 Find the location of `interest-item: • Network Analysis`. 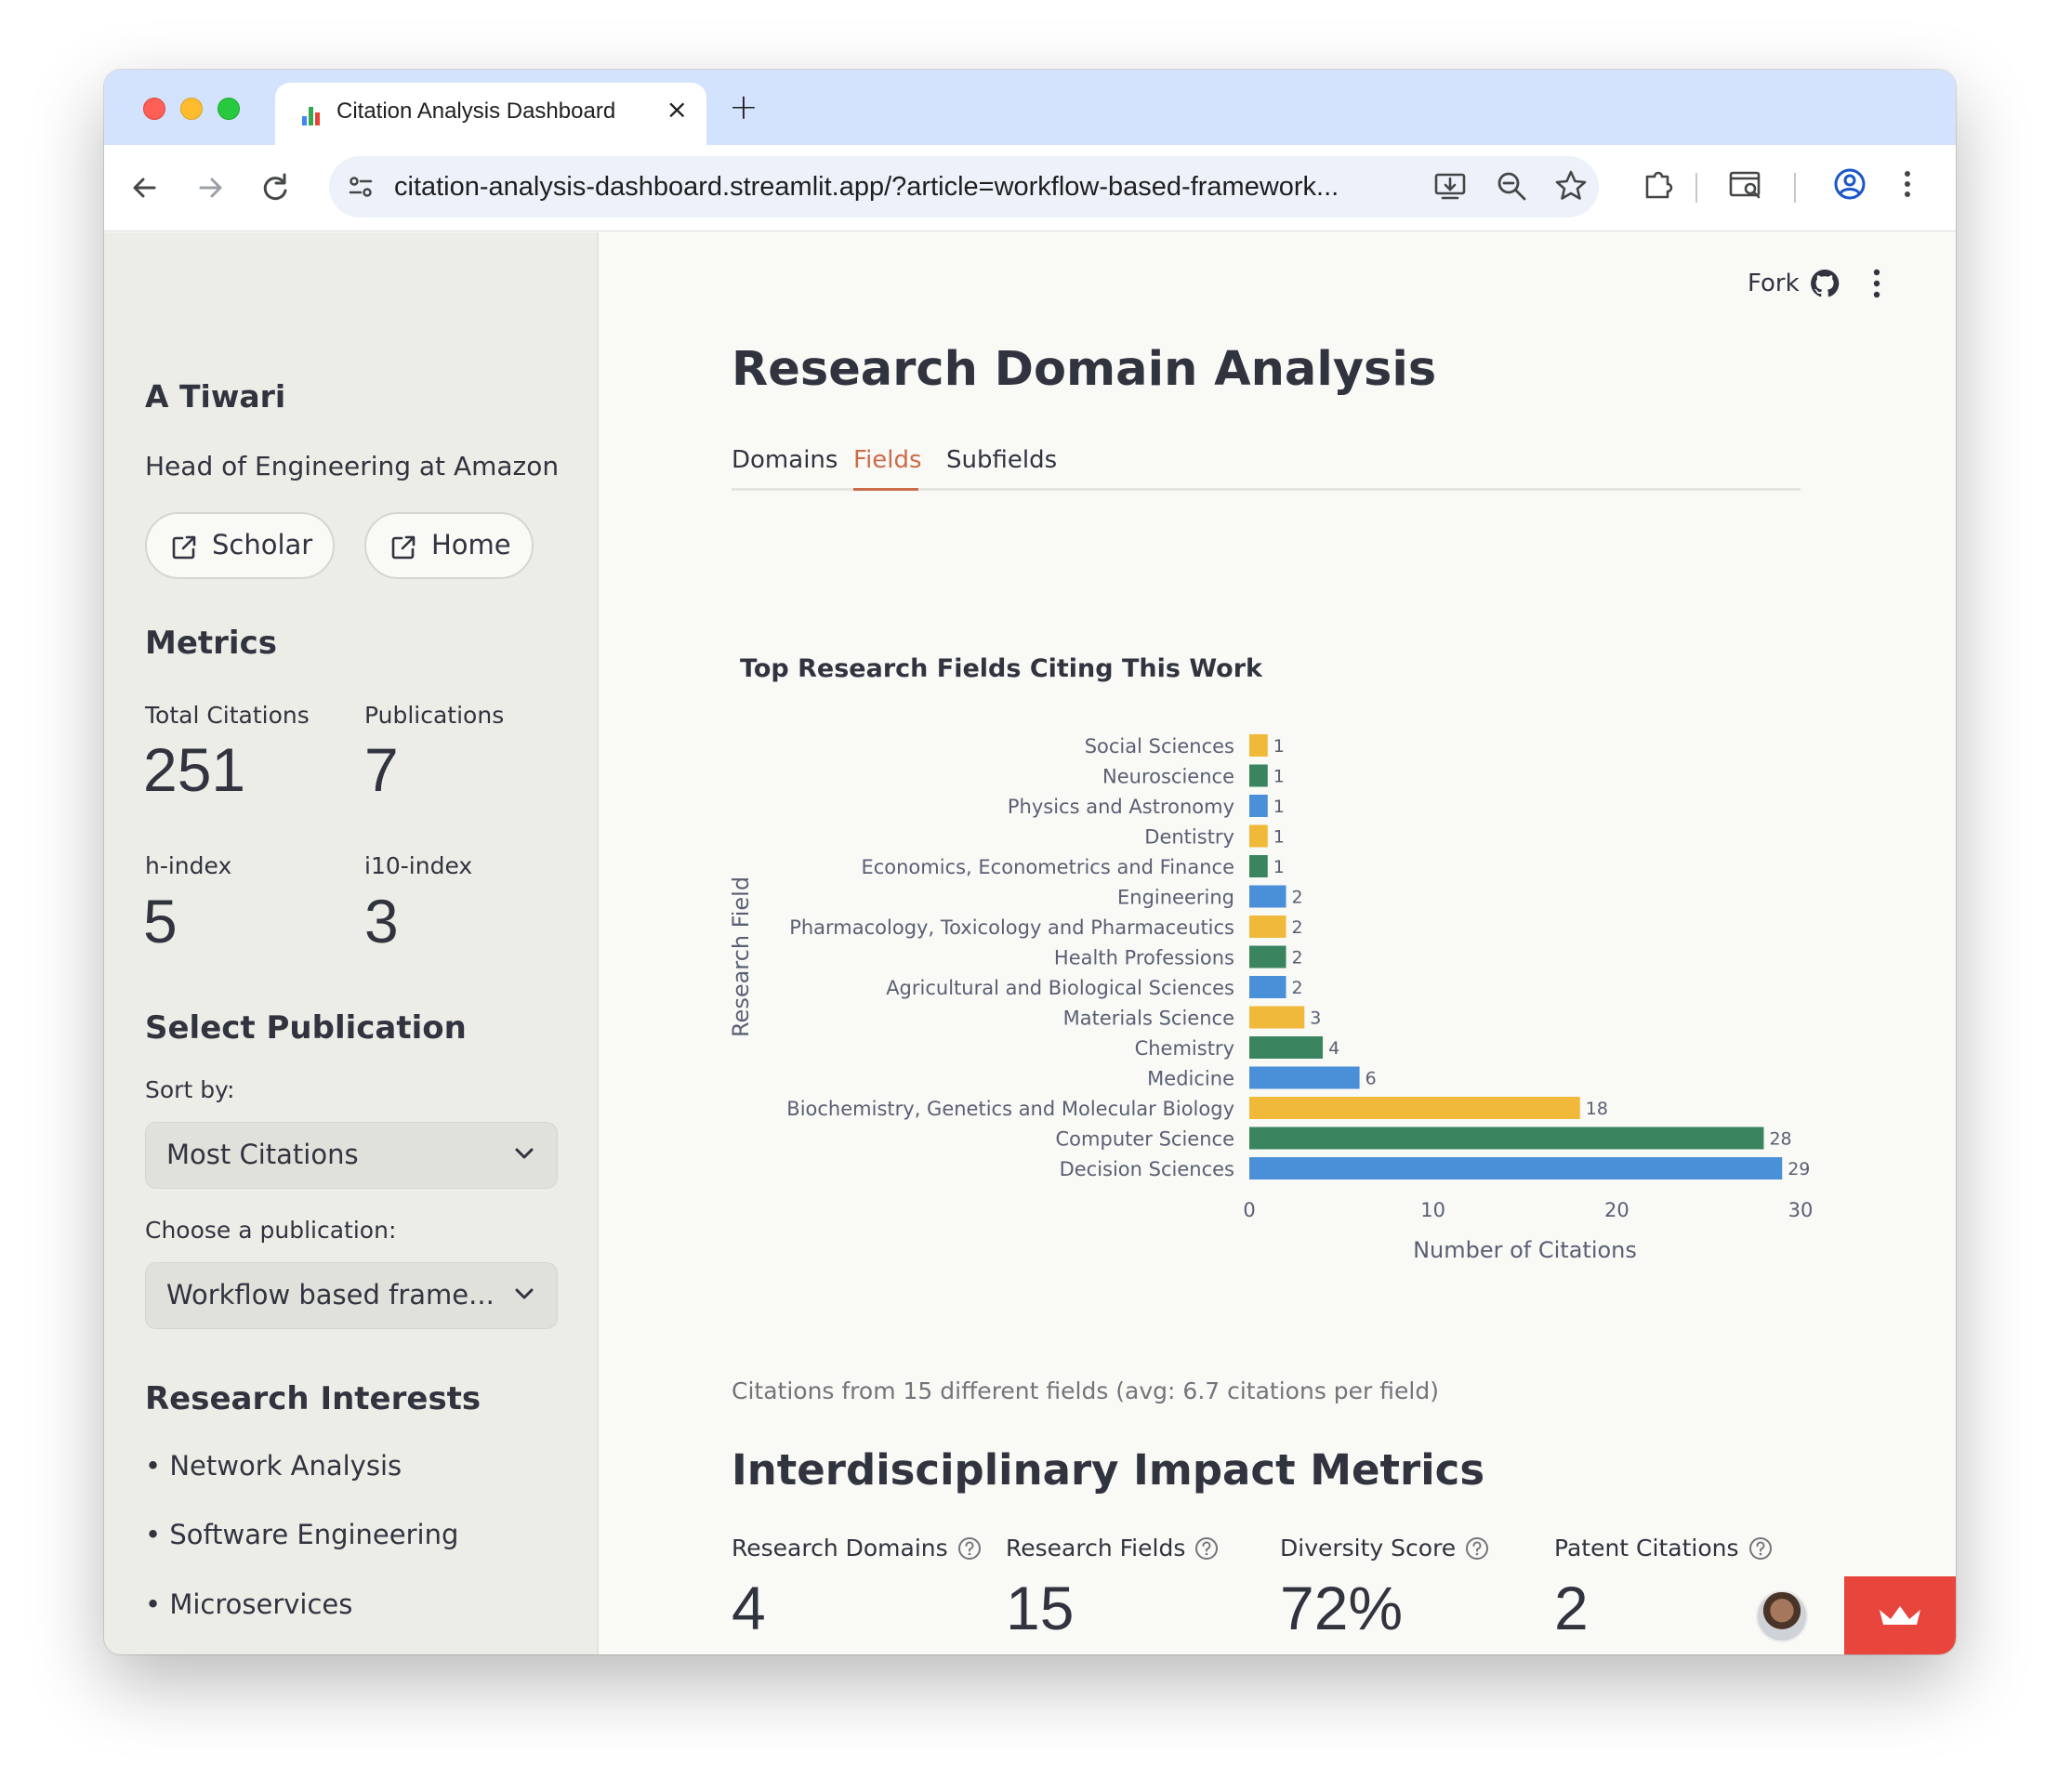

interest-item: • Network Analysis is located at coordinates (273, 1466).